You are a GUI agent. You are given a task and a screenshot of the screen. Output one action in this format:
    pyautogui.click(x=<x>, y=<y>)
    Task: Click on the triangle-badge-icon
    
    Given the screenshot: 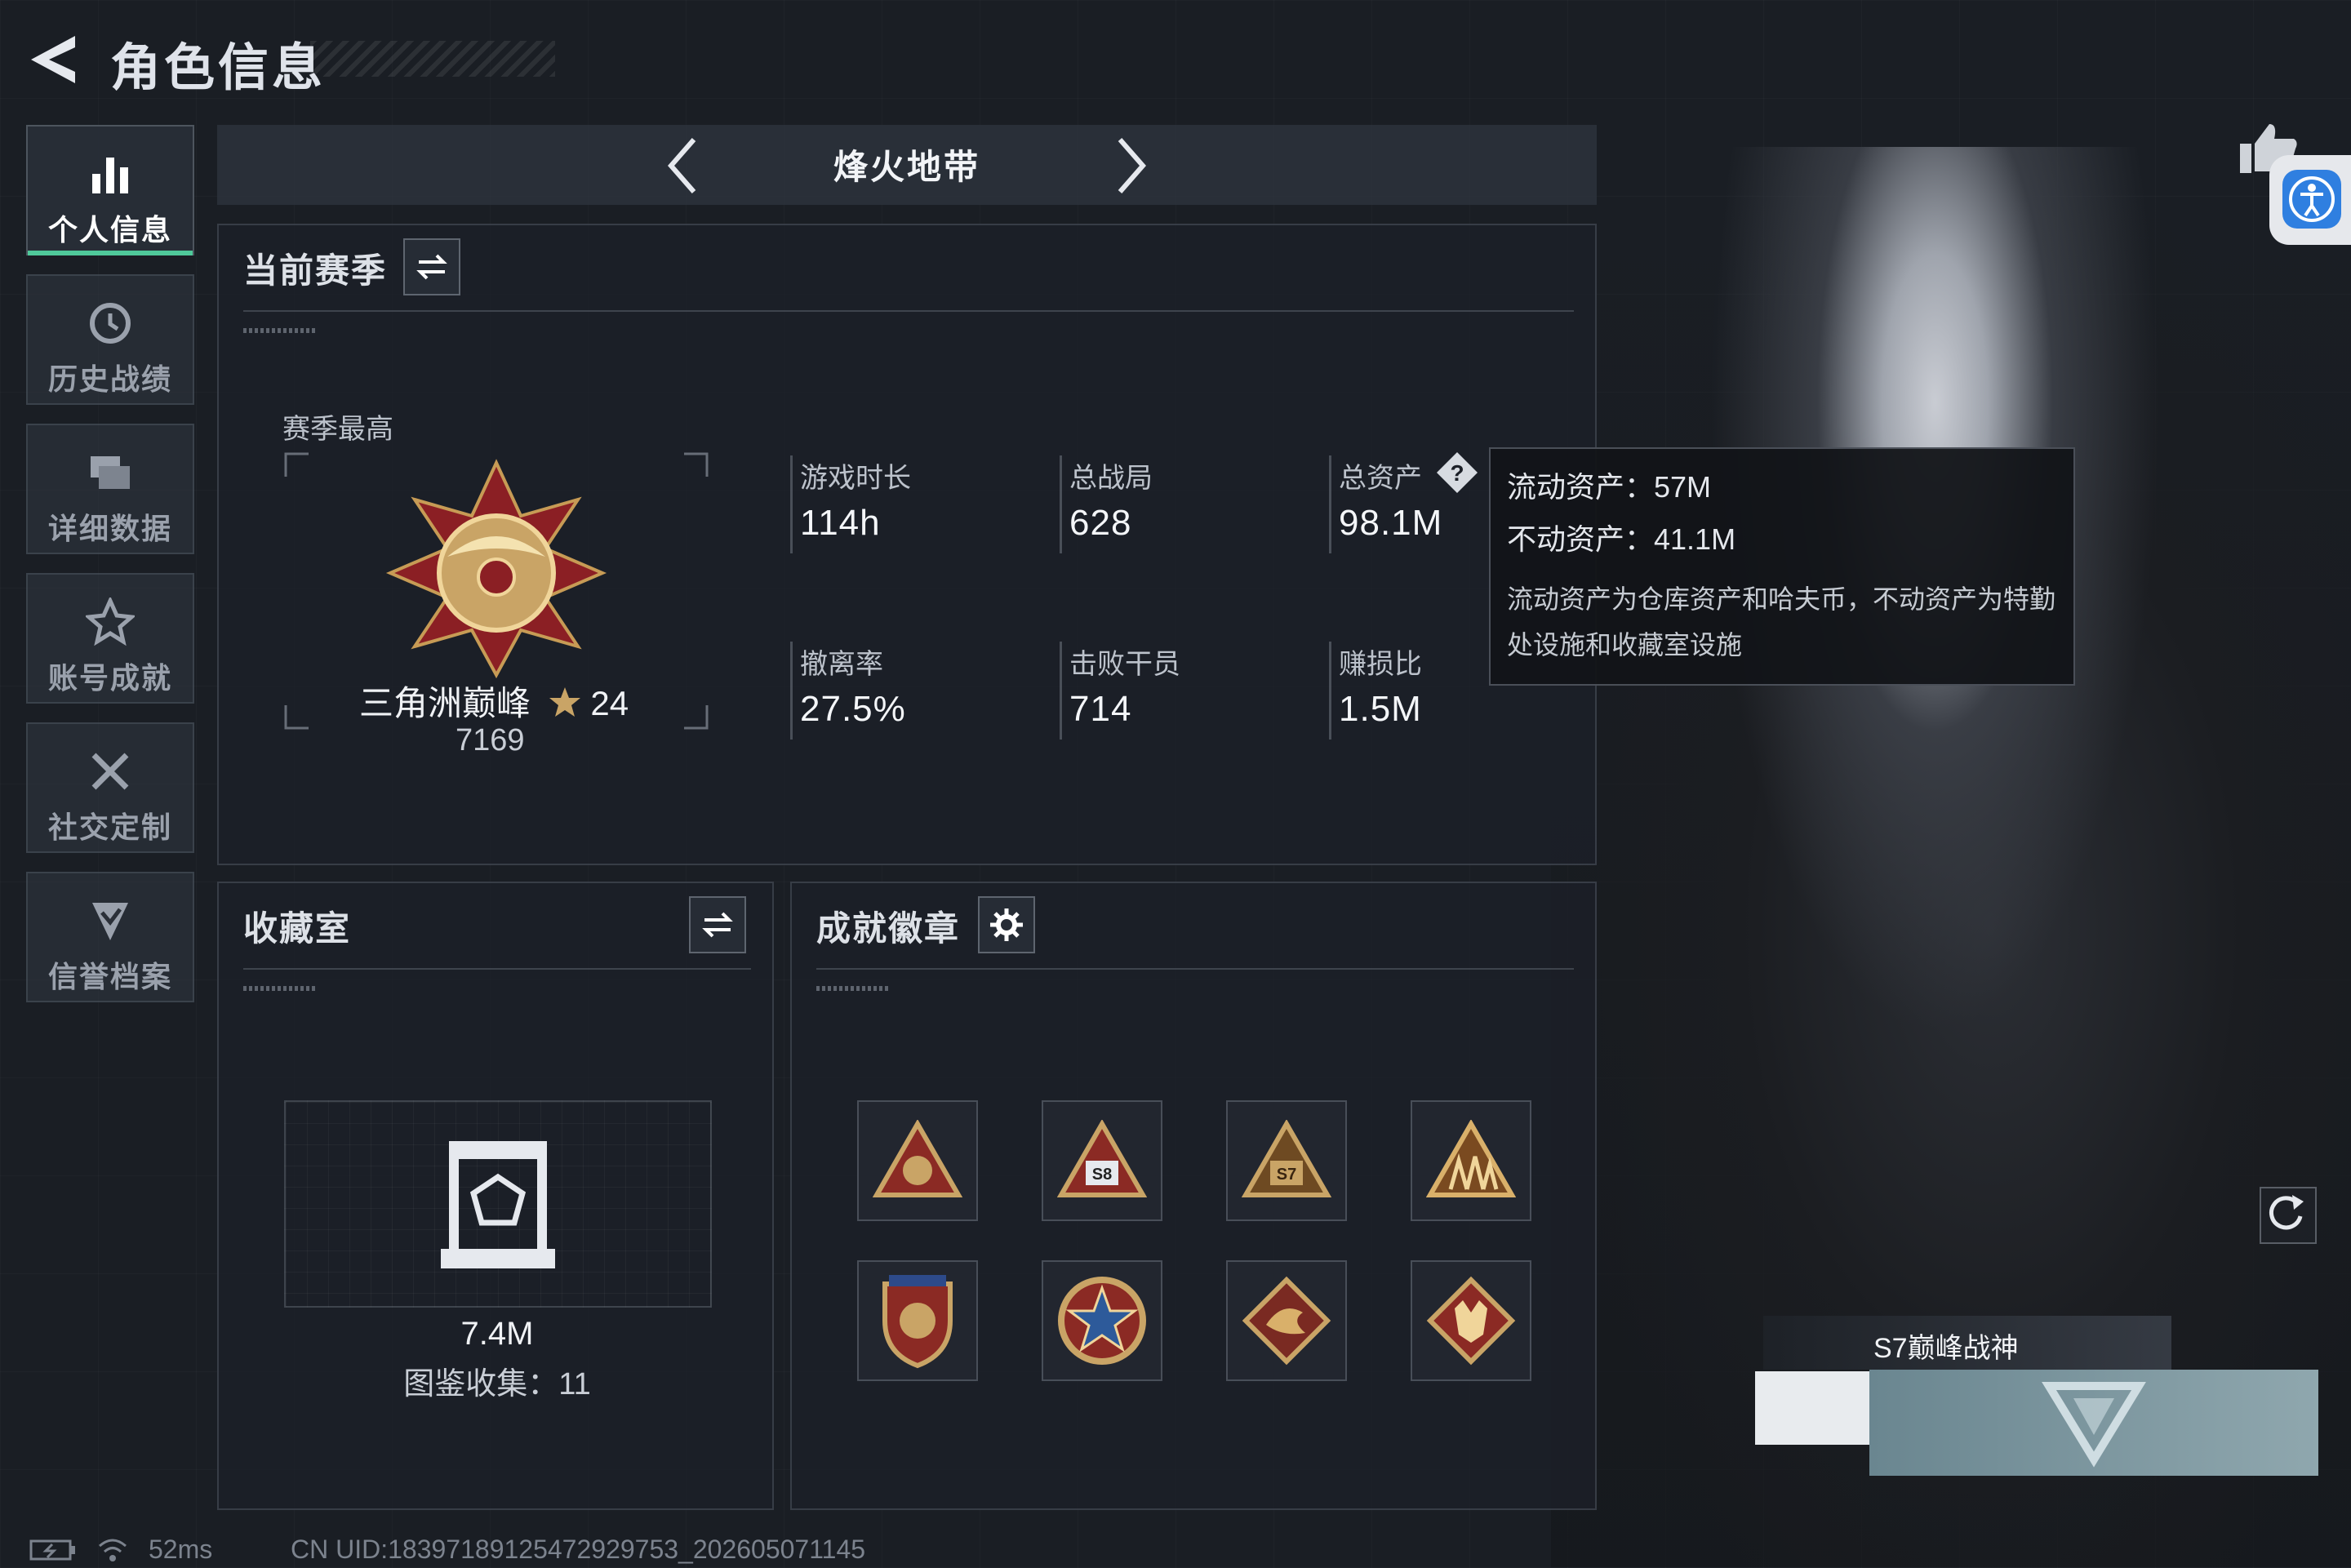 What is the action you would take?
    pyautogui.click(x=917, y=1158)
    